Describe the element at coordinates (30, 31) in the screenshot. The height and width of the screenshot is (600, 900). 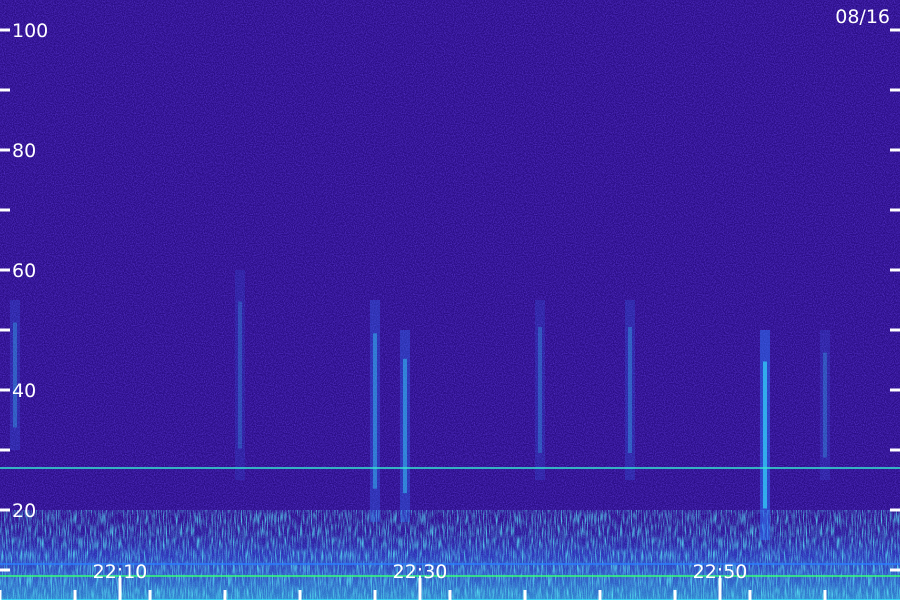
I see `y-tick-label: 100` at that location.